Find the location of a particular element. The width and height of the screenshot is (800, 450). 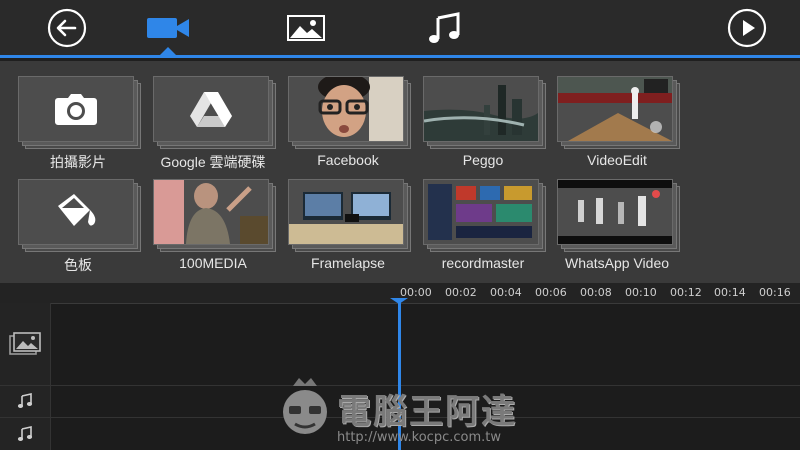

tick-label: 00:04 is located at coordinates (506, 292).